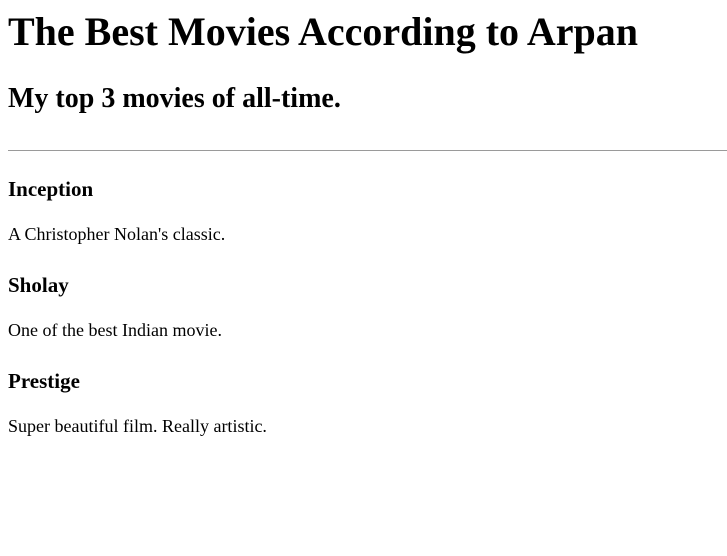 The width and height of the screenshot is (727, 556). What do you see at coordinates (117, 234) in the screenshot?
I see `movie-description: A Christopher Nolan's classic.` at bounding box center [117, 234].